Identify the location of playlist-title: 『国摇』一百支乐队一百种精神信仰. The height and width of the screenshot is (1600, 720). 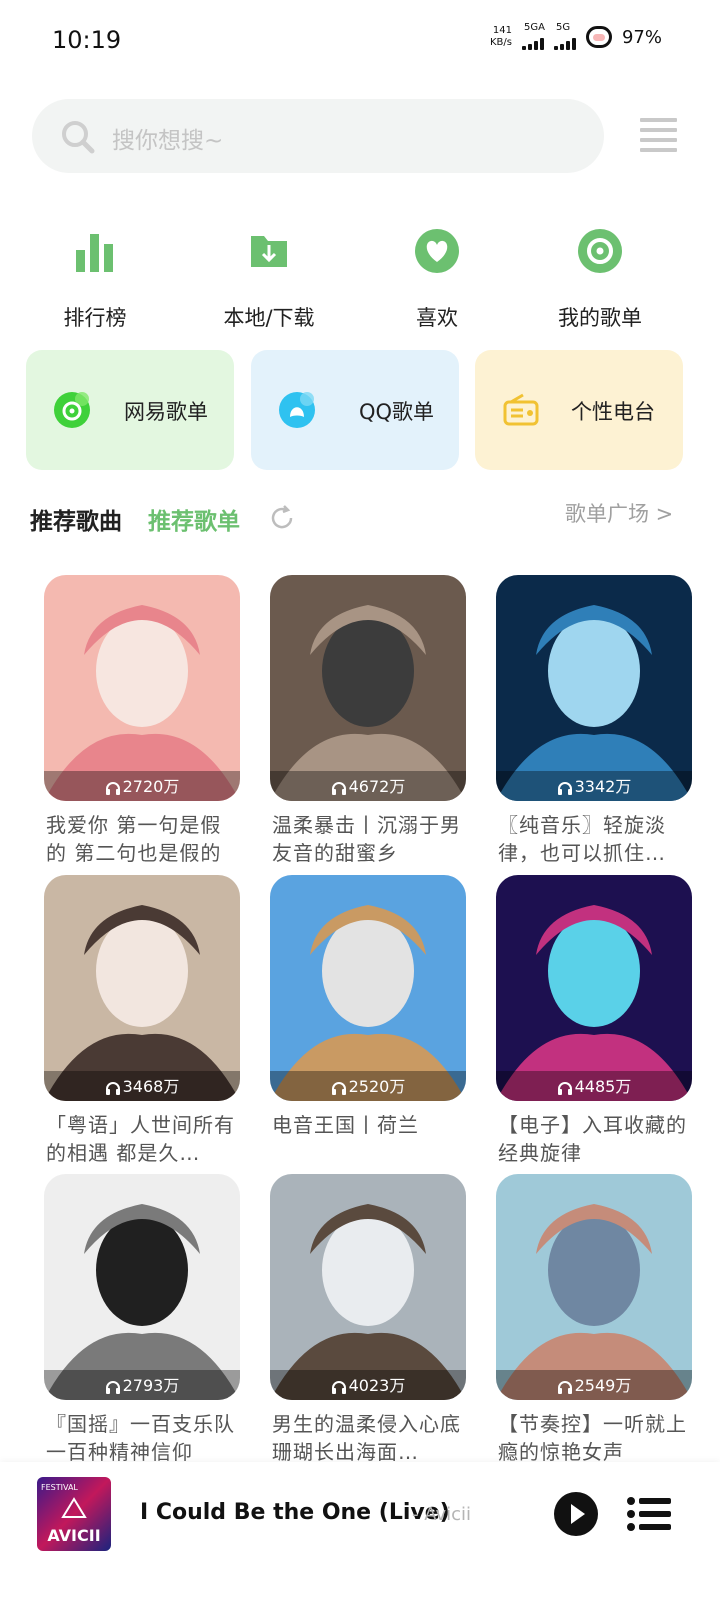
(140, 1438).